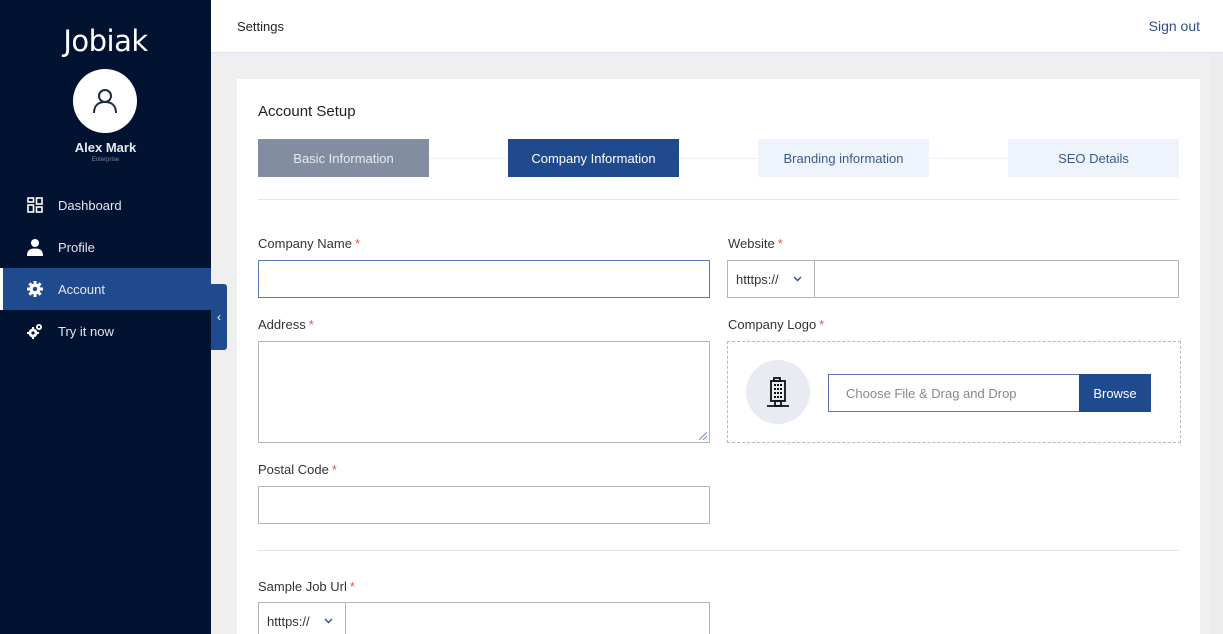  Describe the element at coordinates (35, 331) in the screenshot. I see `gears-icon` at that location.